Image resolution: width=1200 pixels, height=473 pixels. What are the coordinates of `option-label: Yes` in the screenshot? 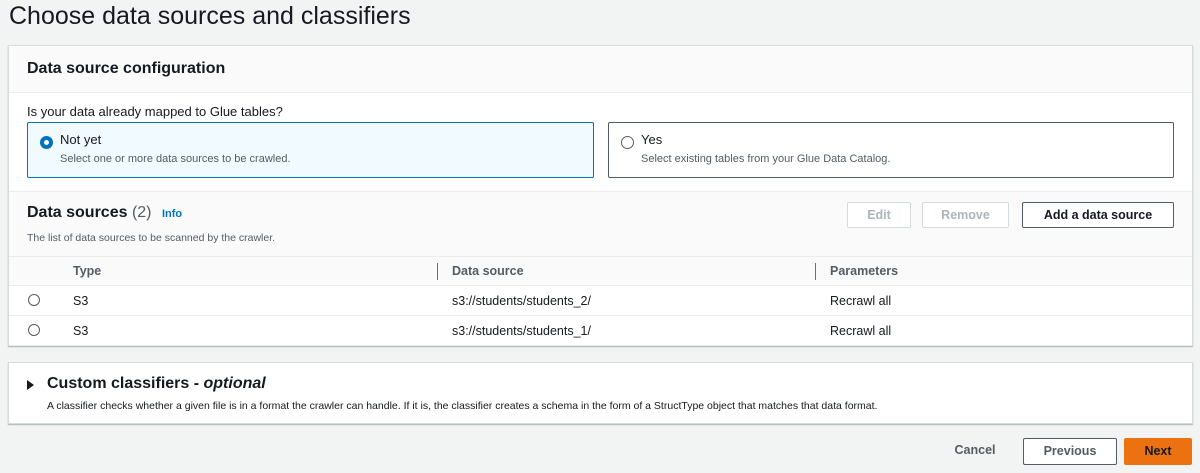 It's located at (652, 139).